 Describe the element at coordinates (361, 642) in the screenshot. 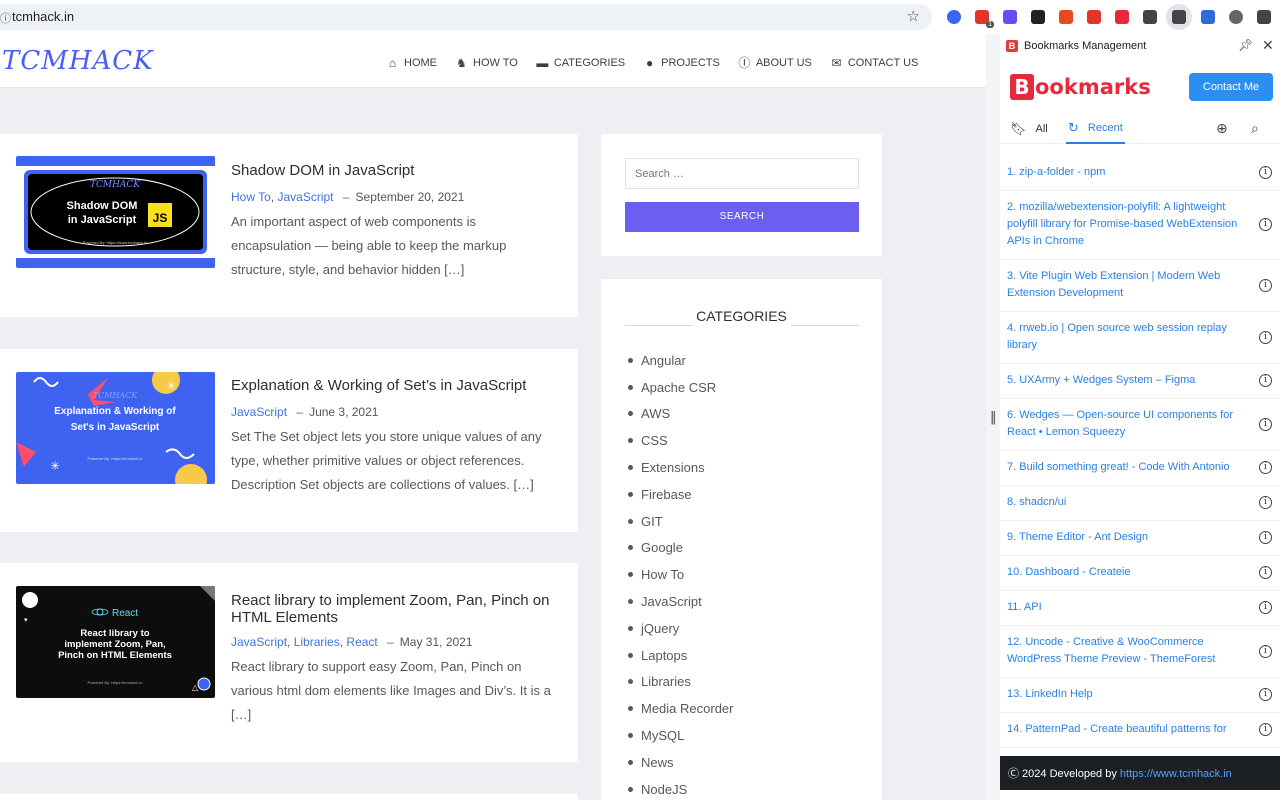

I see `post-category-link: React` at that location.